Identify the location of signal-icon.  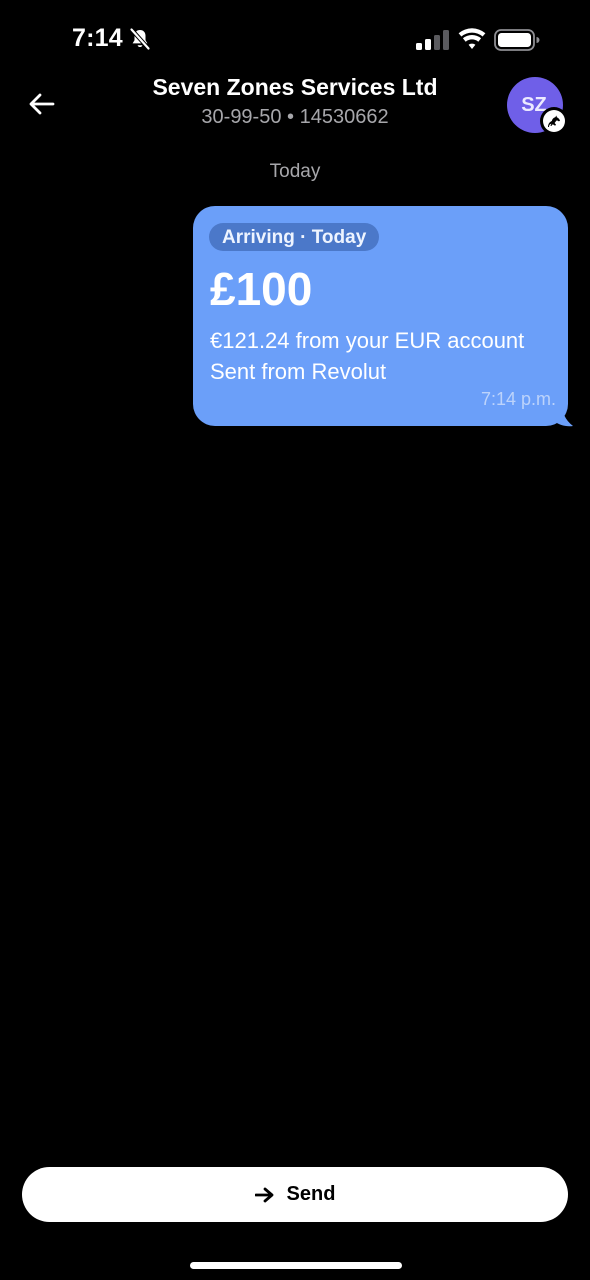
(432, 40).